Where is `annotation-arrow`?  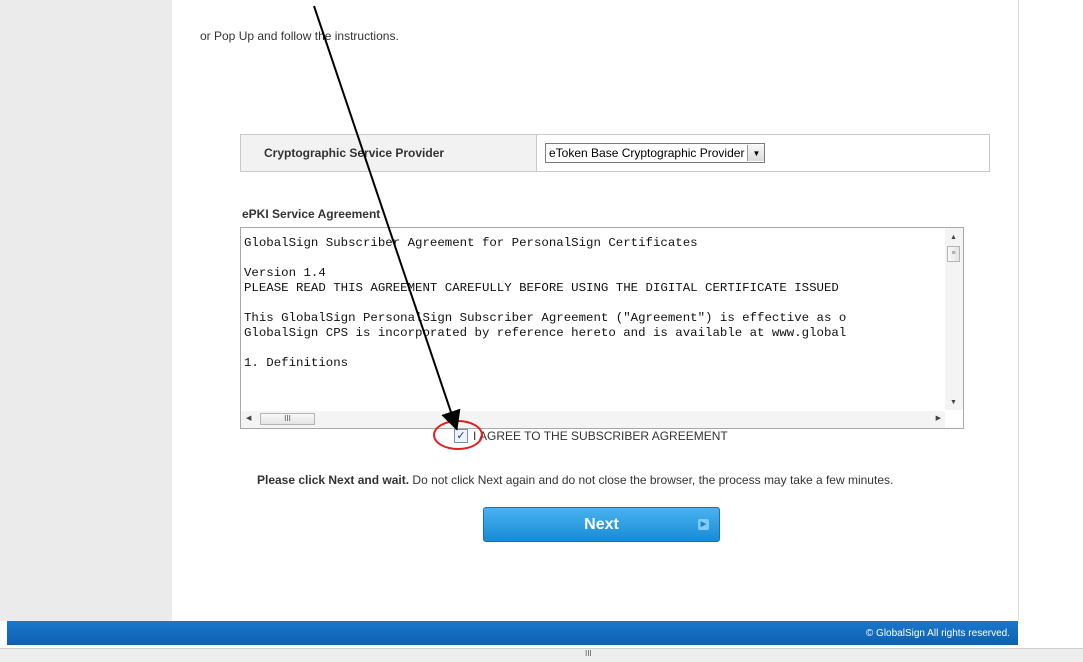 annotation-arrow is located at coordinates (387, 218).